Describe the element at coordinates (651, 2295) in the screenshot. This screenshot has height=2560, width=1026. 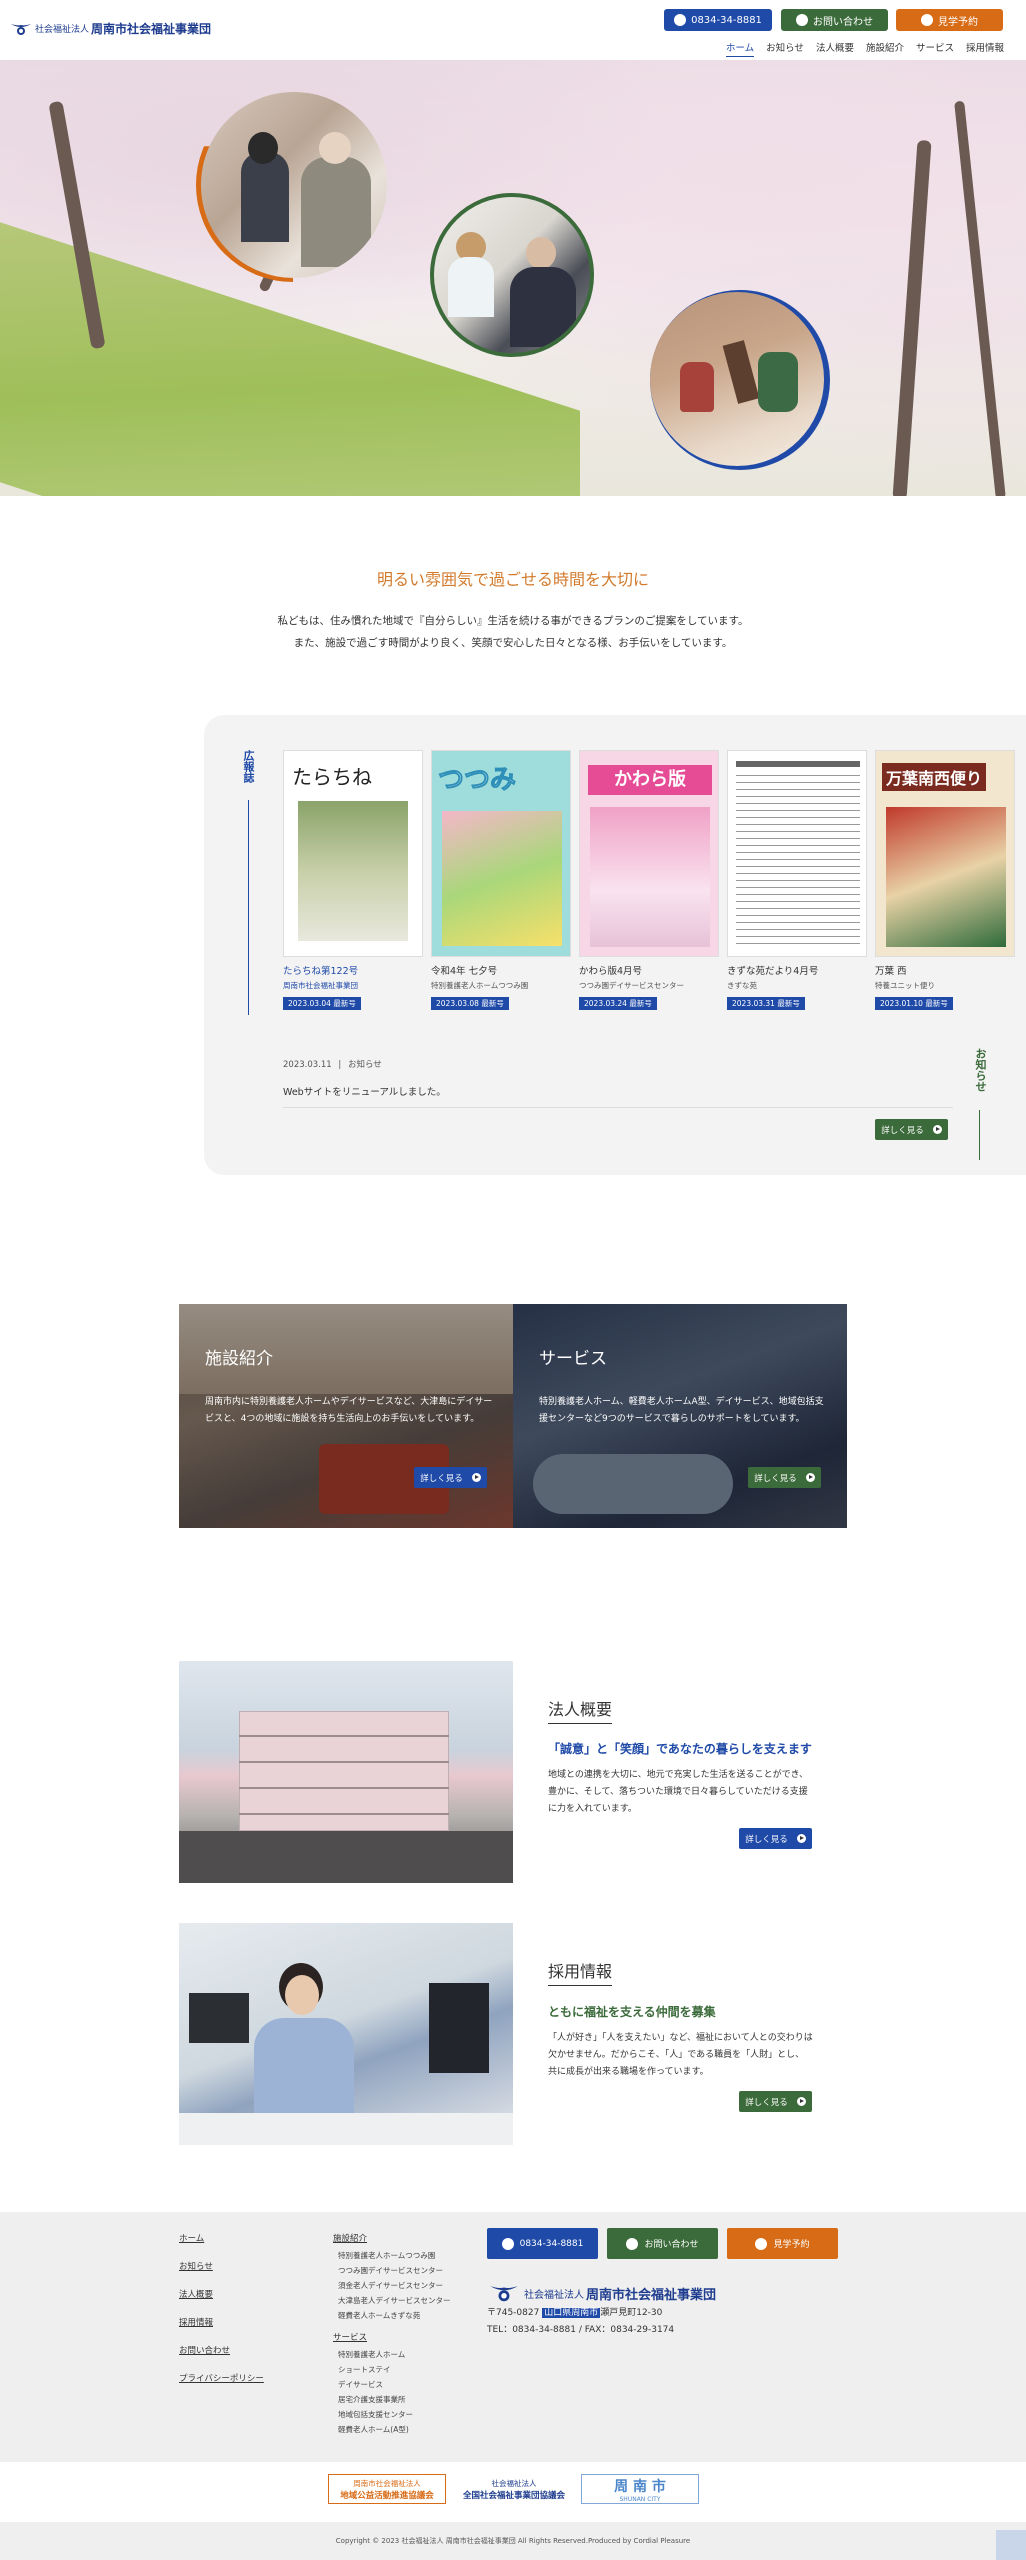
I see `footer-logo-main-text: 周南市社会福祉事業団` at that location.